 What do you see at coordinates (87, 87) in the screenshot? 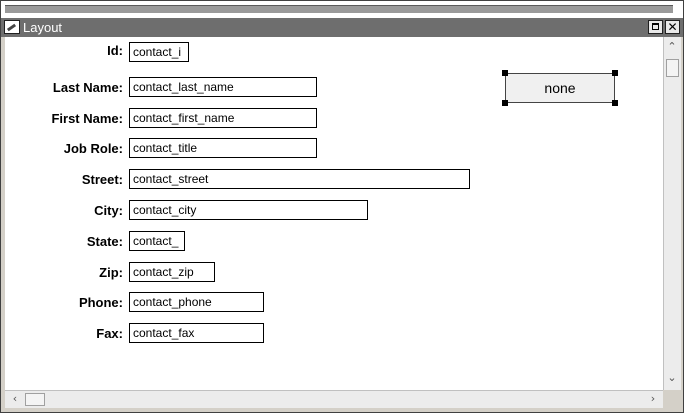
I see `last-name-label: Last Name:` at bounding box center [87, 87].